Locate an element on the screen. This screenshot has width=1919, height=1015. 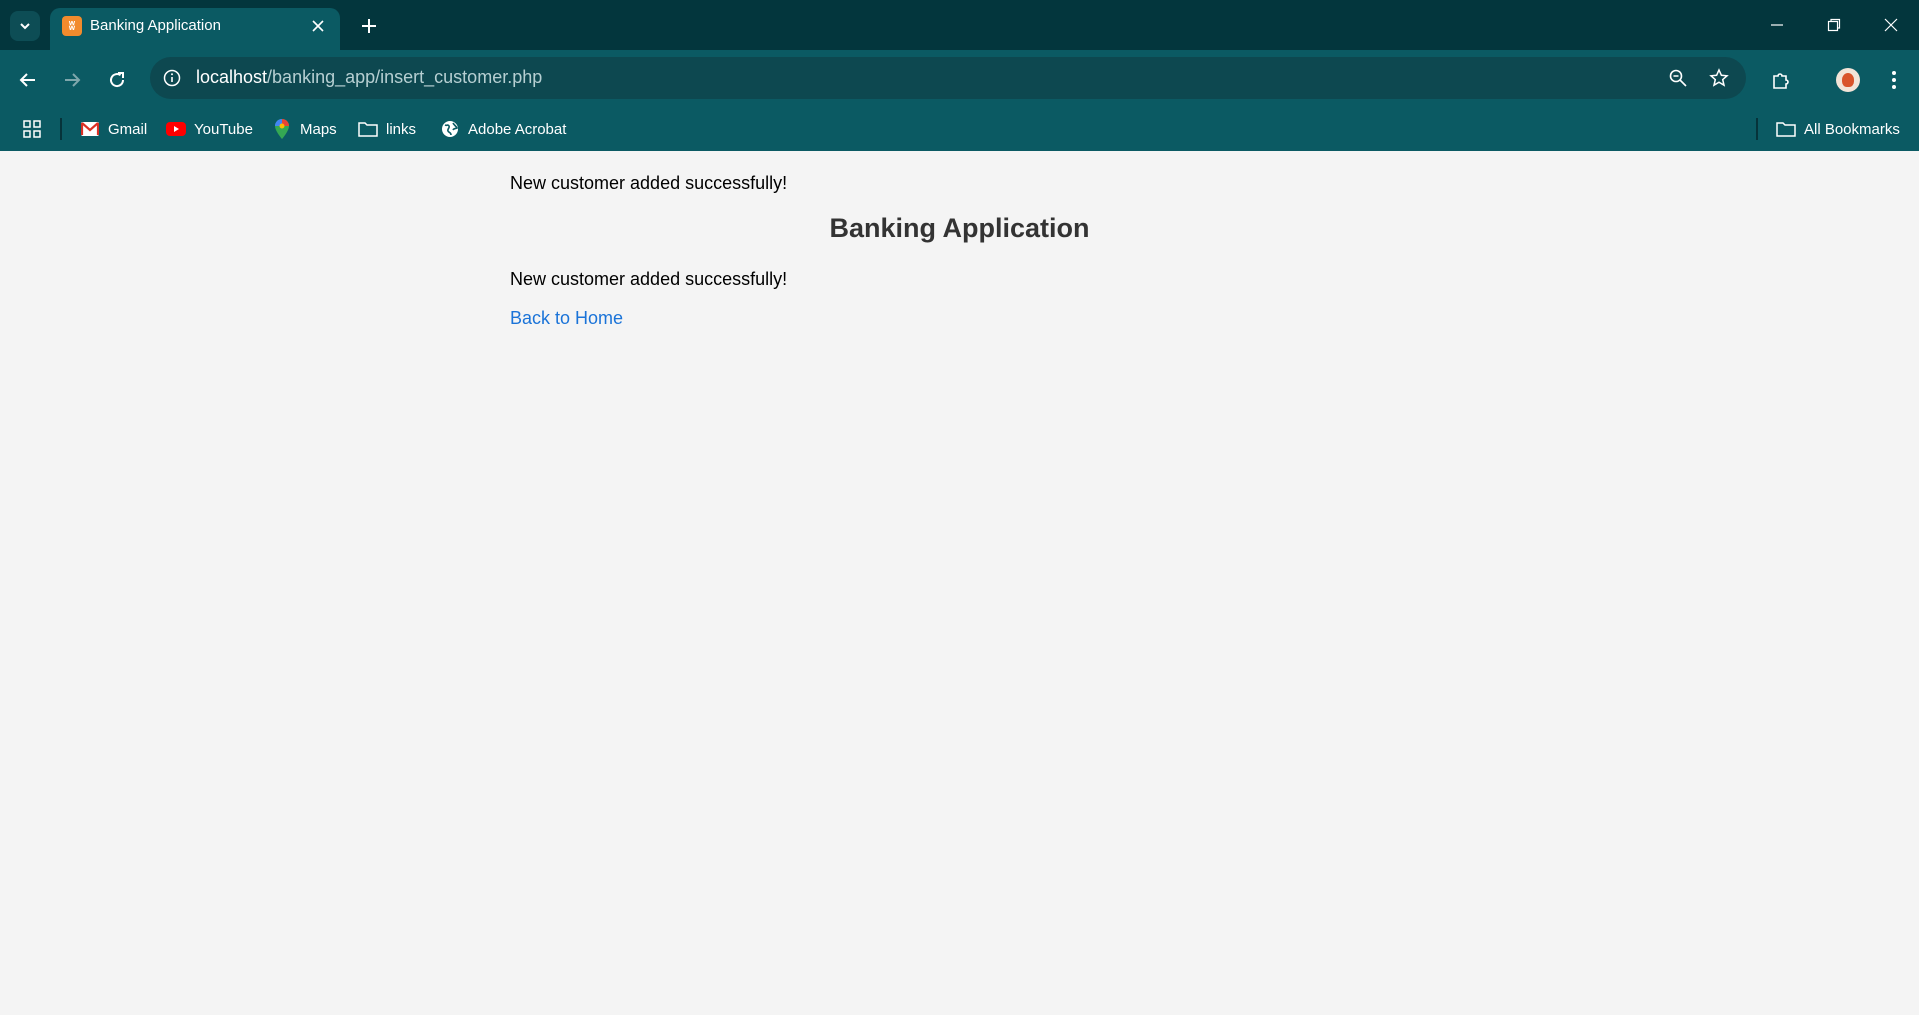
apps-grid-icon is located at coordinates (32, 129).